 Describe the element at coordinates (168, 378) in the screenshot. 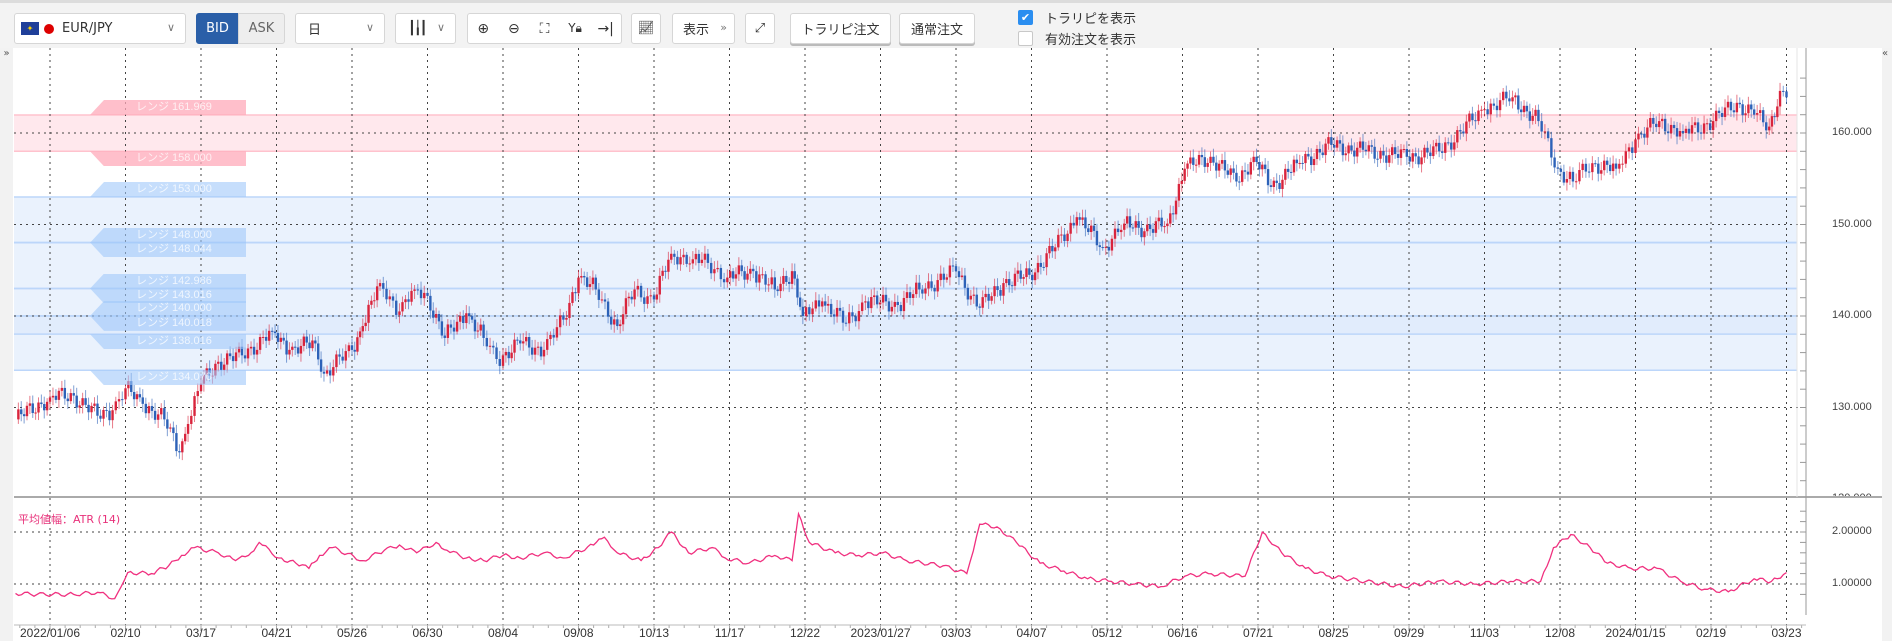

I see `range-label: レンジ 134.070` at that location.